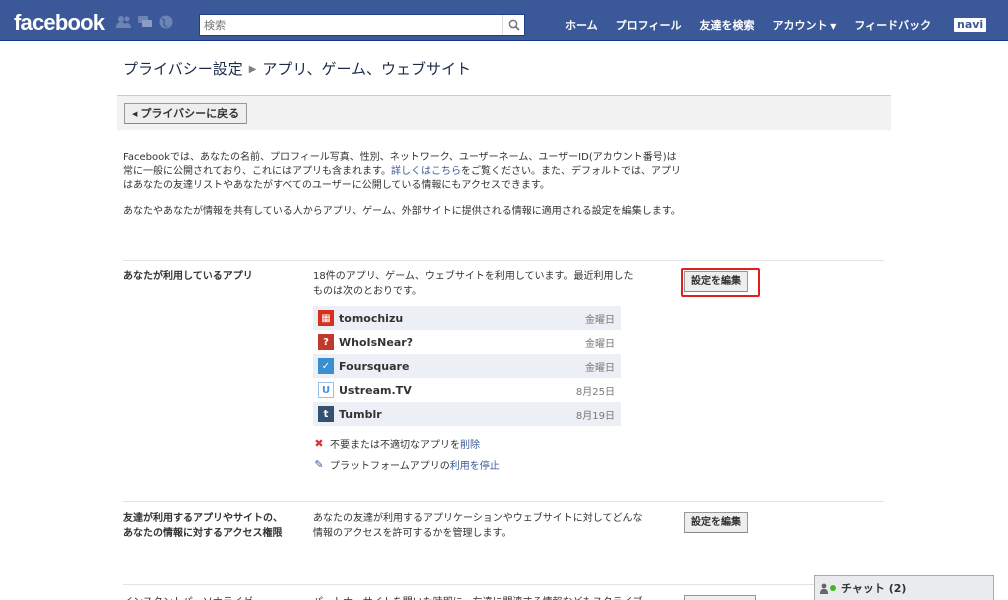  Describe the element at coordinates (59, 23) in the screenshot. I see `facebook-logo: facebook` at that location.